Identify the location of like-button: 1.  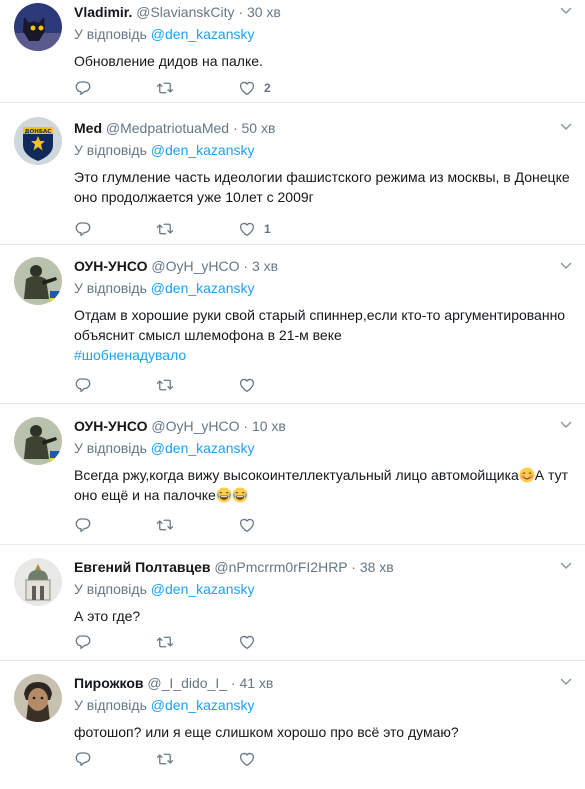
(279, 229).